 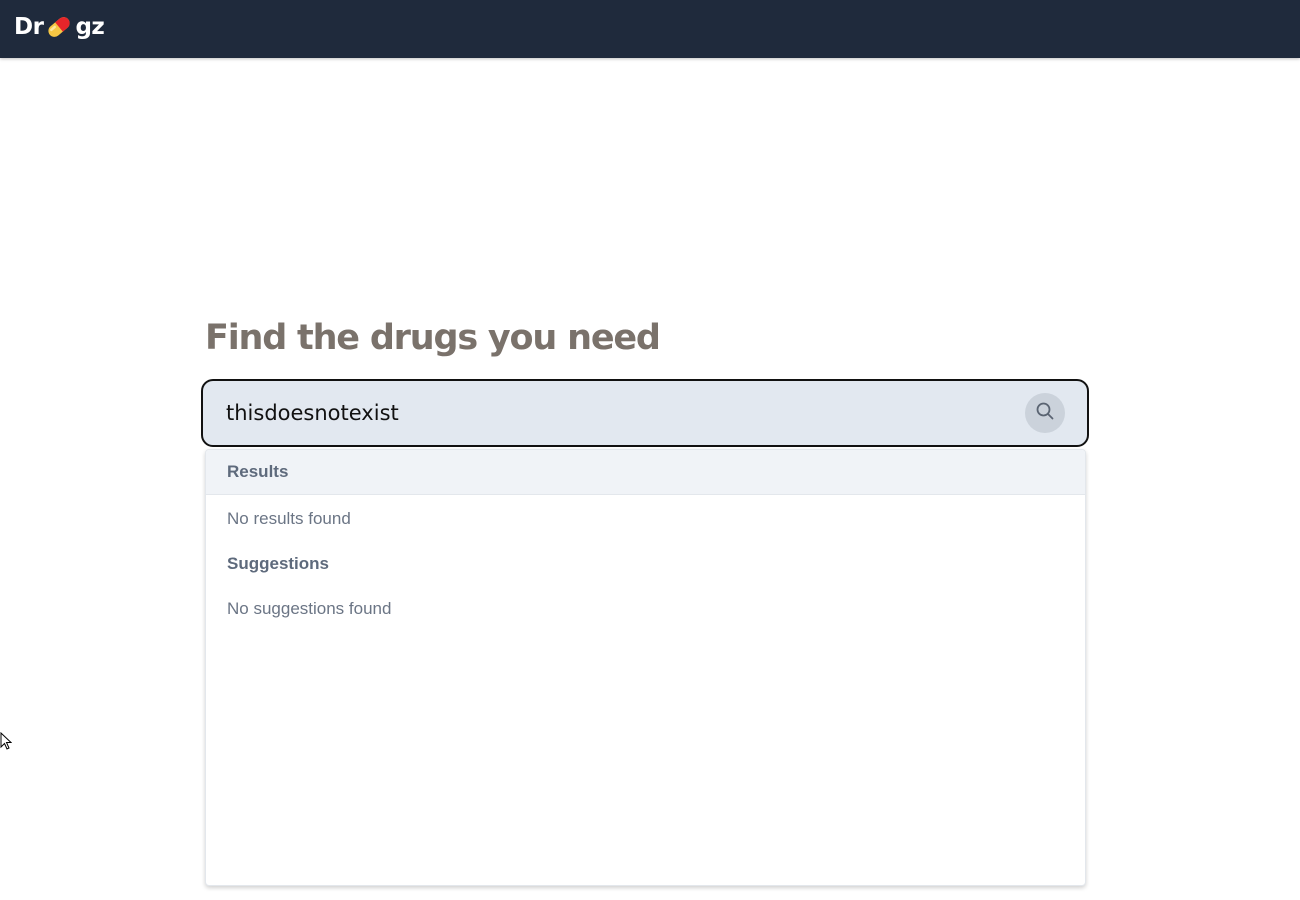 What do you see at coordinates (433, 338) in the screenshot?
I see `page-title: Find the drugs you need` at bounding box center [433, 338].